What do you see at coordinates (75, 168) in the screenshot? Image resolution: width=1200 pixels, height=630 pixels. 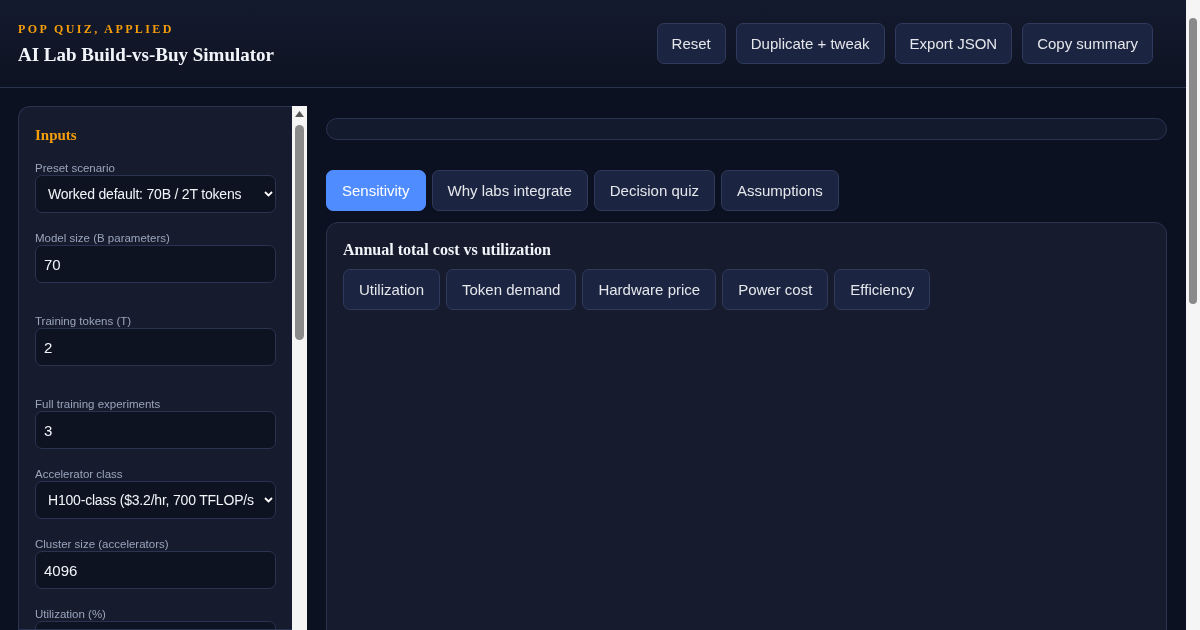 I see `field-label: Preset scenario` at bounding box center [75, 168].